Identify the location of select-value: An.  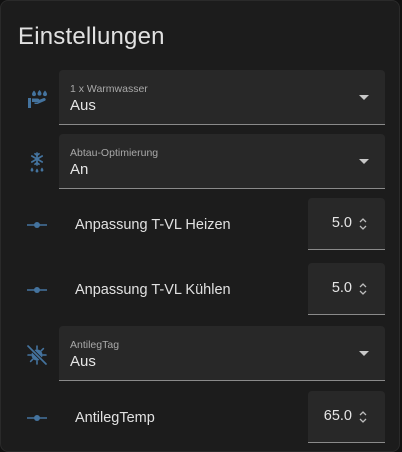
(79, 169).